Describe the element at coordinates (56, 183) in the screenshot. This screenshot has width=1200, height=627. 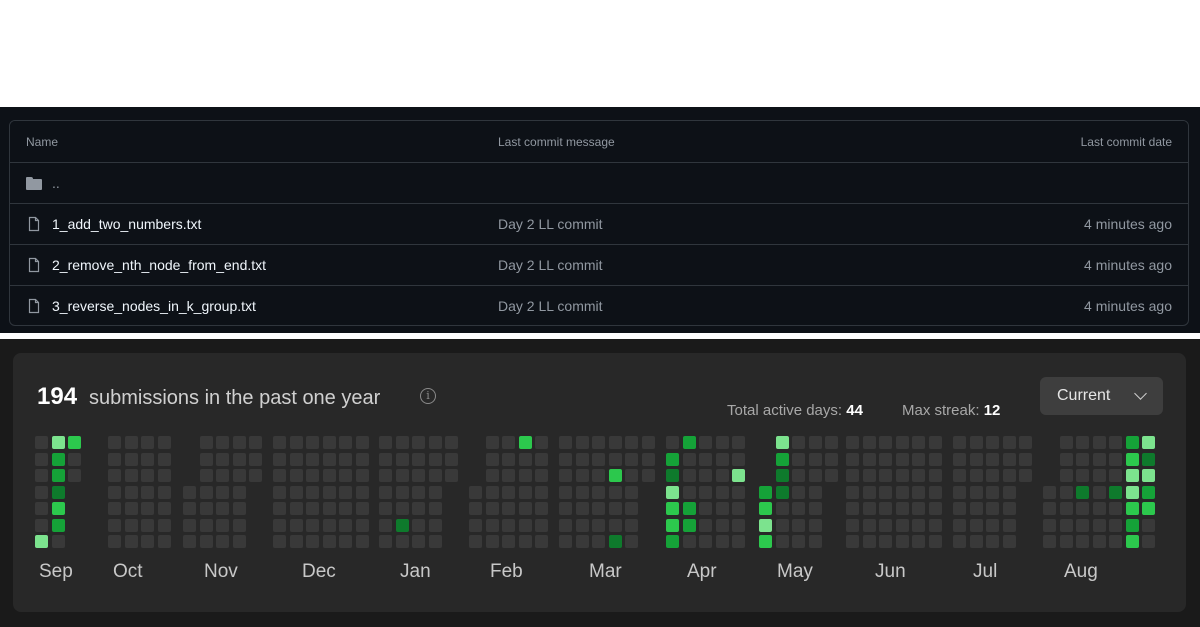
I see `parent-dir-link: ..` at that location.